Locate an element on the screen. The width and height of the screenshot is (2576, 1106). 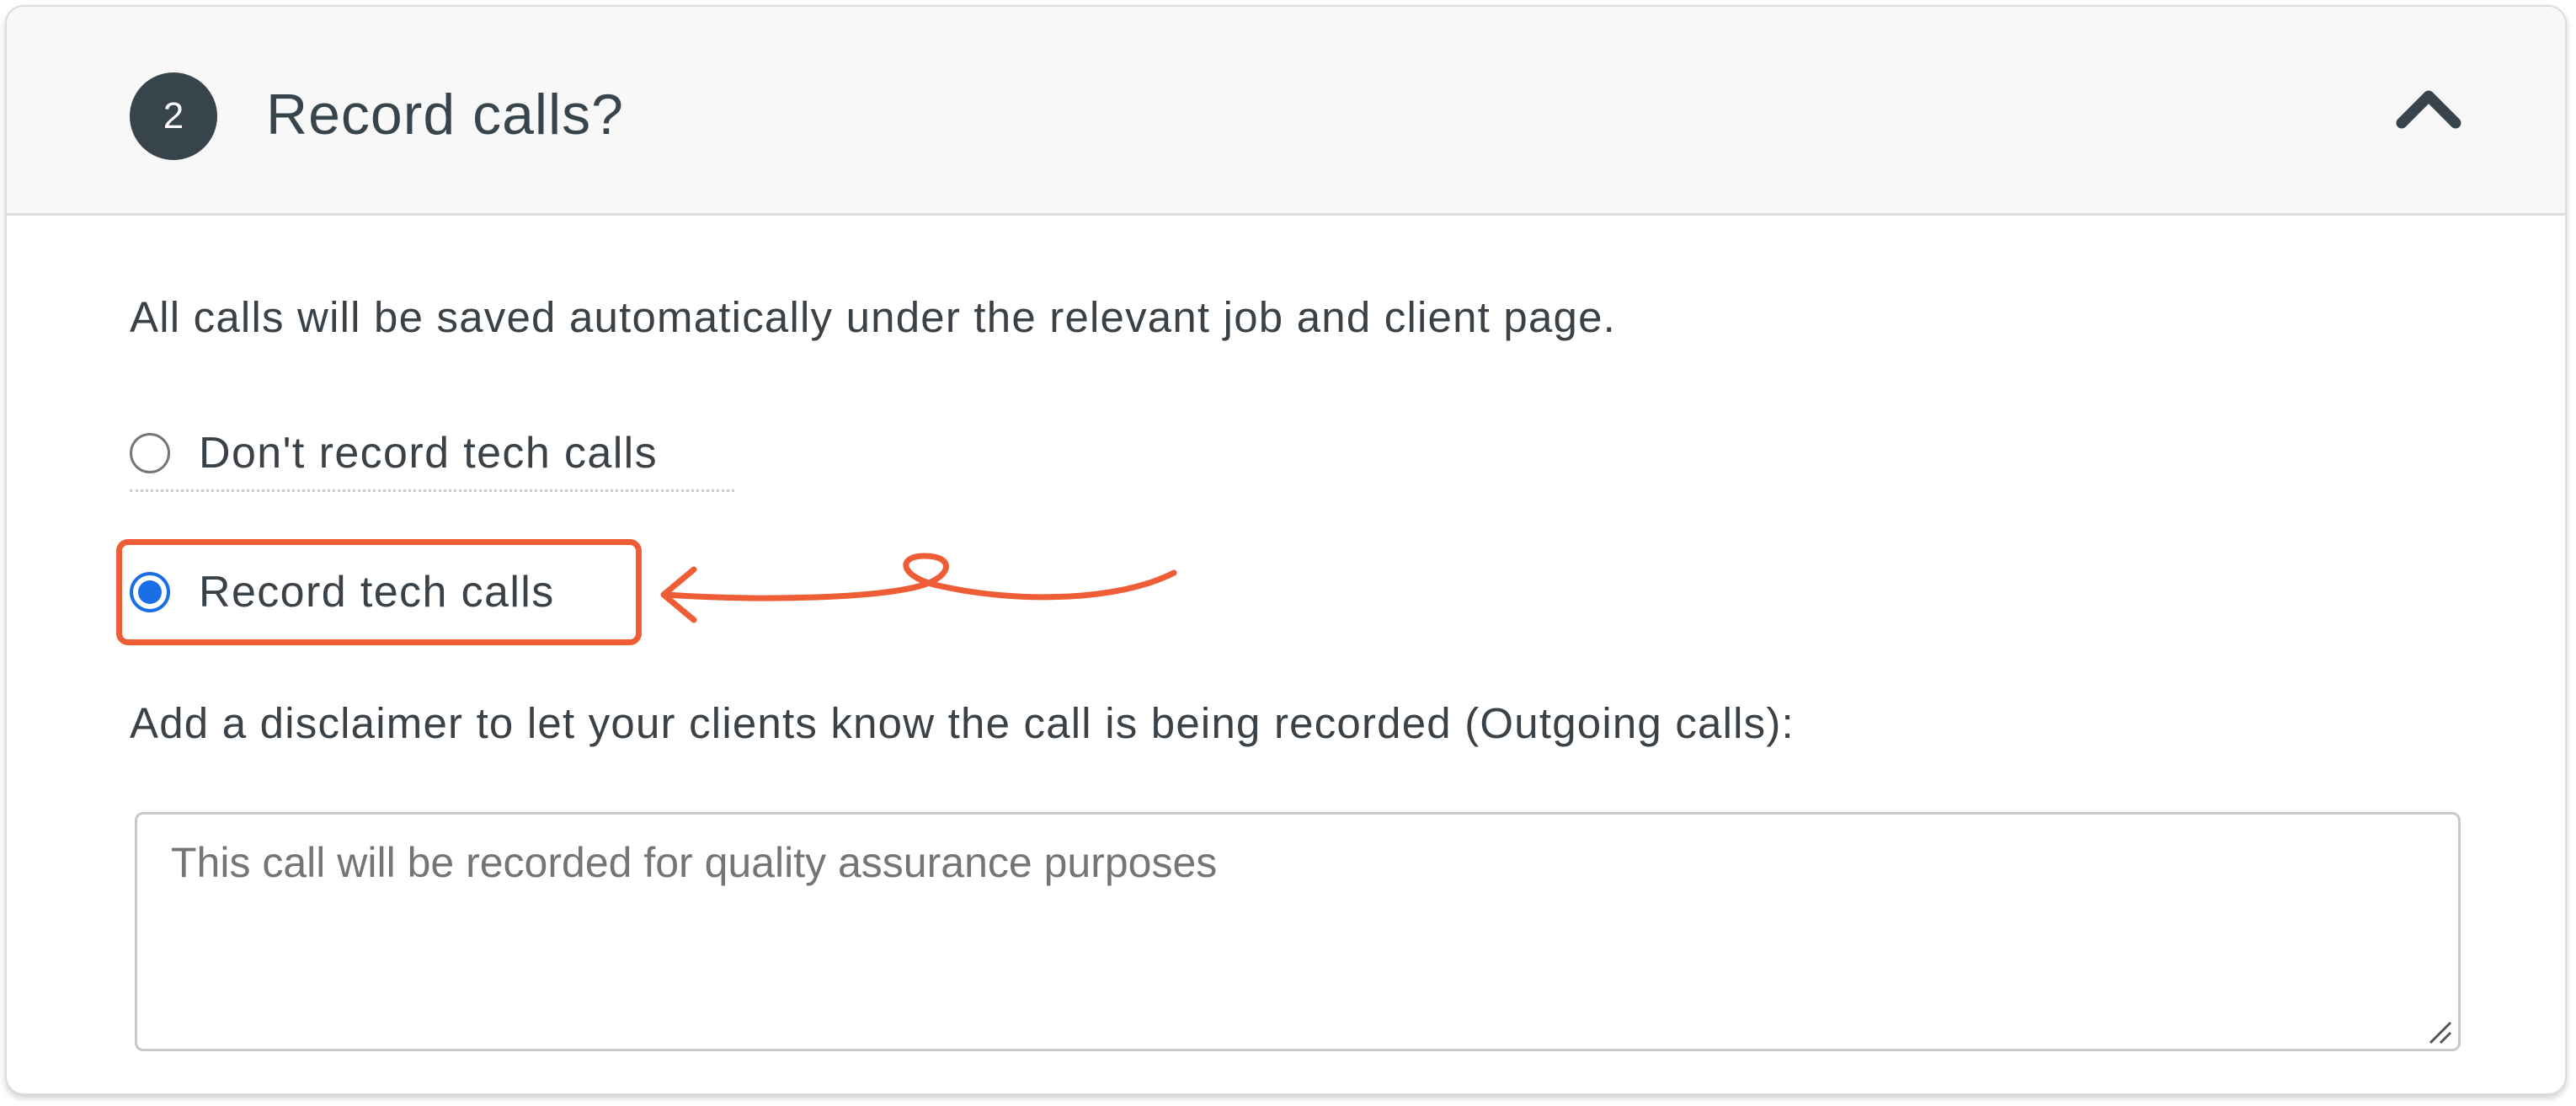
resize-grip-icon is located at coordinates (2439, 1032).